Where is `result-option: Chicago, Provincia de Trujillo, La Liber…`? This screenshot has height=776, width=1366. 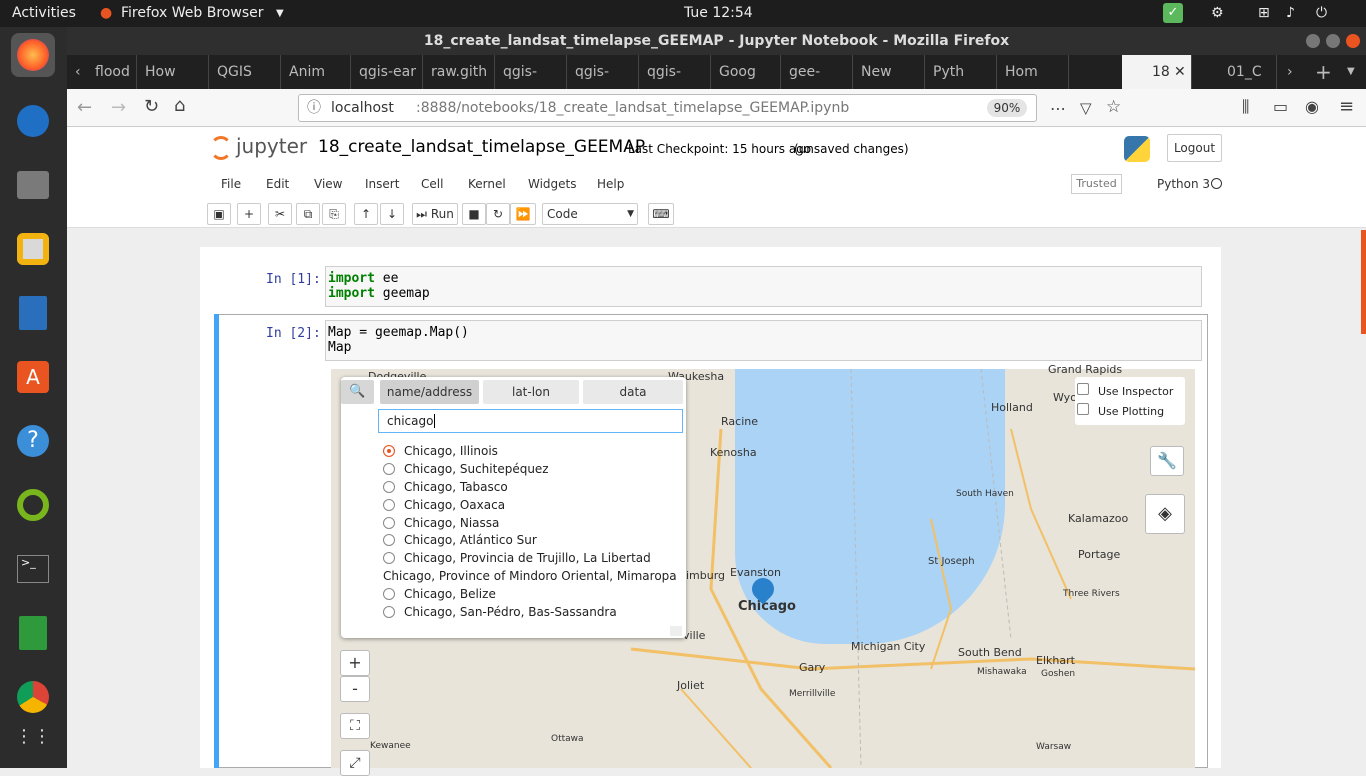 result-option: Chicago, Provincia de Trujillo, La Liber… is located at coordinates (517, 558).